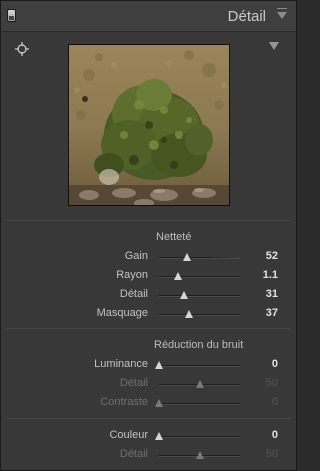  What do you see at coordinates (159, 365) in the screenshot?
I see `luminance-slider-thumb` at bounding box center [159, 365].